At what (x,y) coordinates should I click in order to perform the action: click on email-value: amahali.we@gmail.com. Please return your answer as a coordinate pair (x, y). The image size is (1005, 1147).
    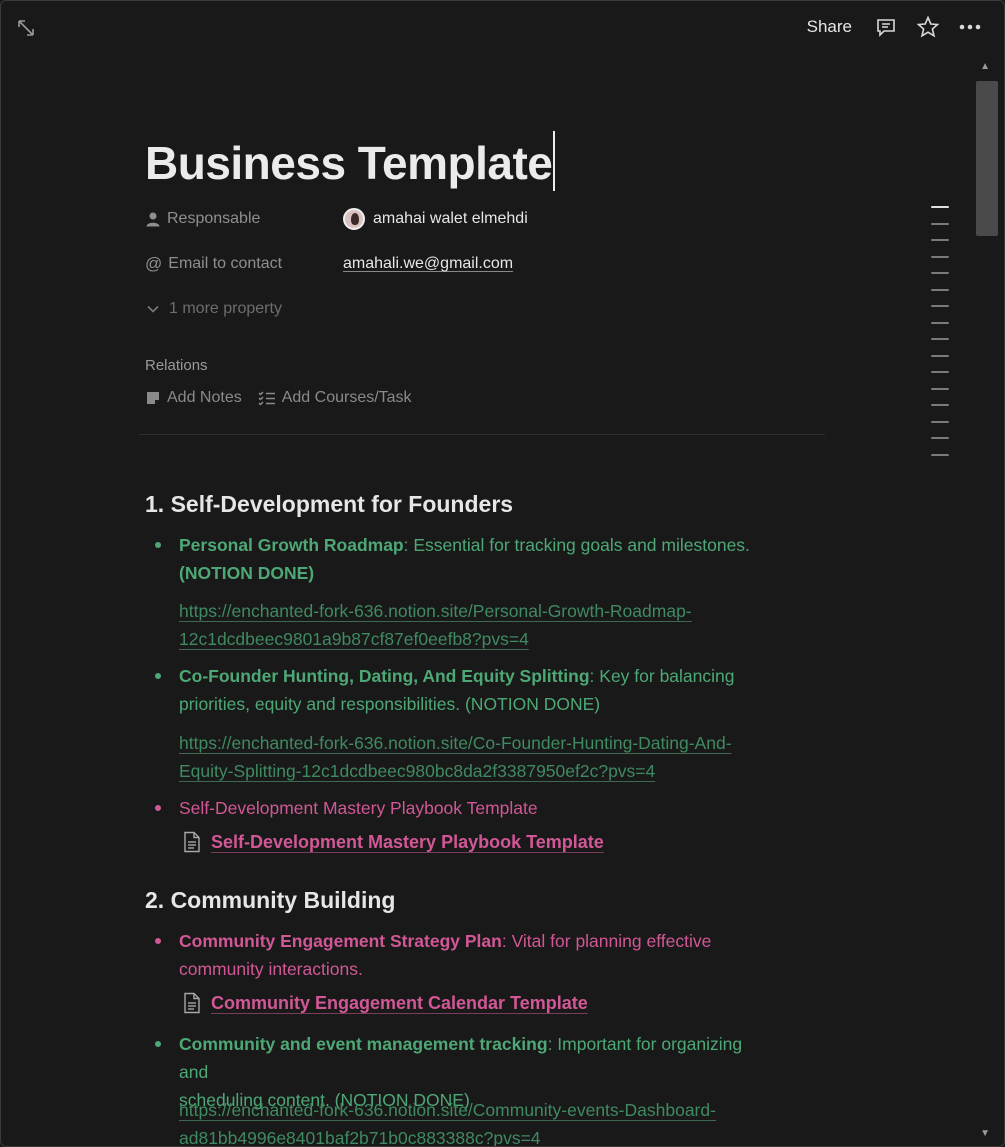
    Looking at the image, I should click on (428, 264).